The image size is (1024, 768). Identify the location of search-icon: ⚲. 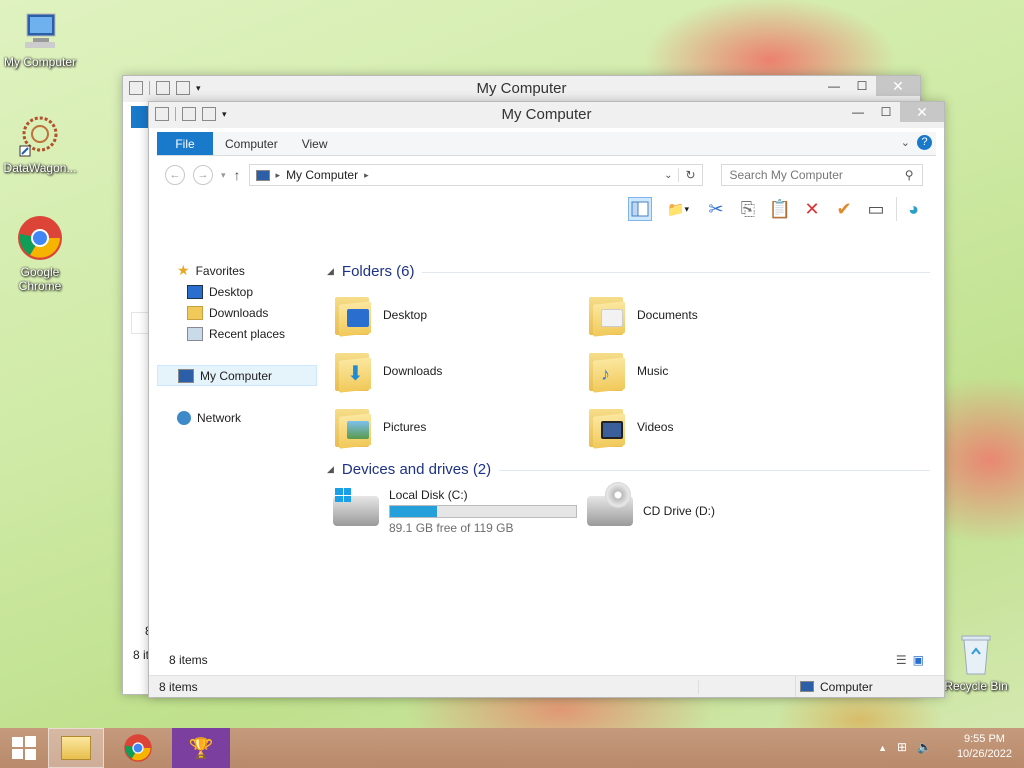
(909, 175).